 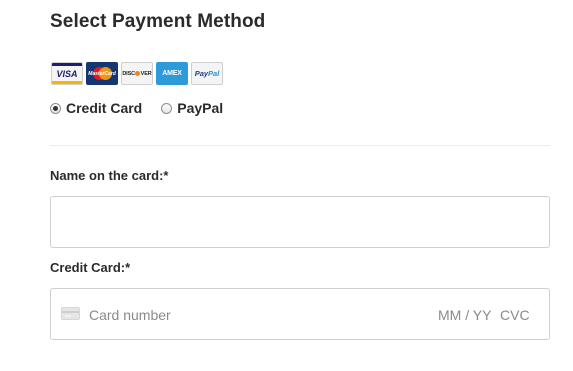 I want to click on amex-logo-icon: AMEX, so click(x=172, y=73).